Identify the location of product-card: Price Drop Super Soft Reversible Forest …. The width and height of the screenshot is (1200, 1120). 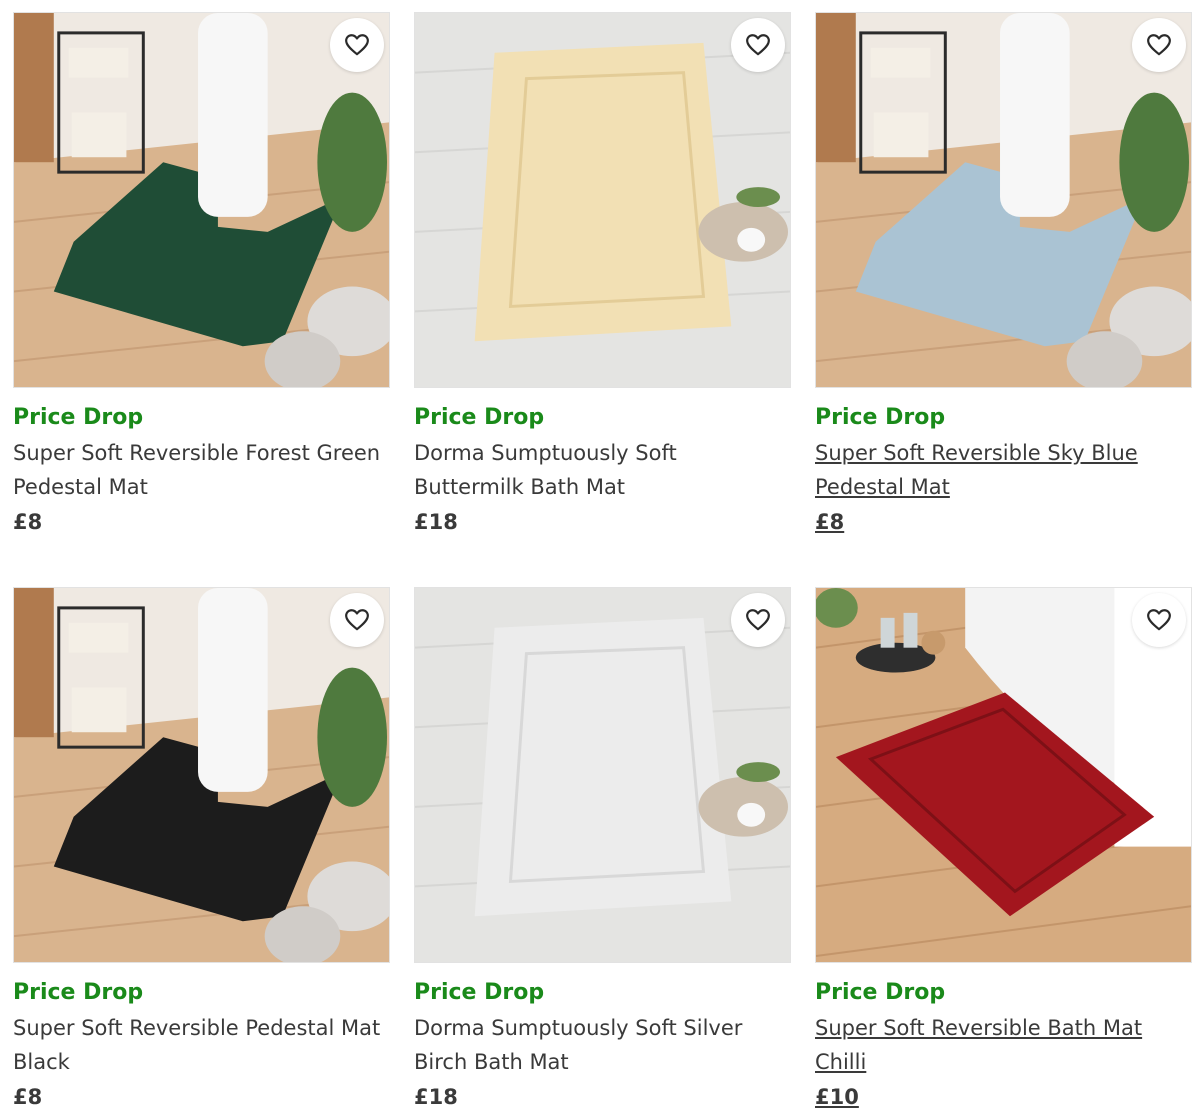
(201, 274).